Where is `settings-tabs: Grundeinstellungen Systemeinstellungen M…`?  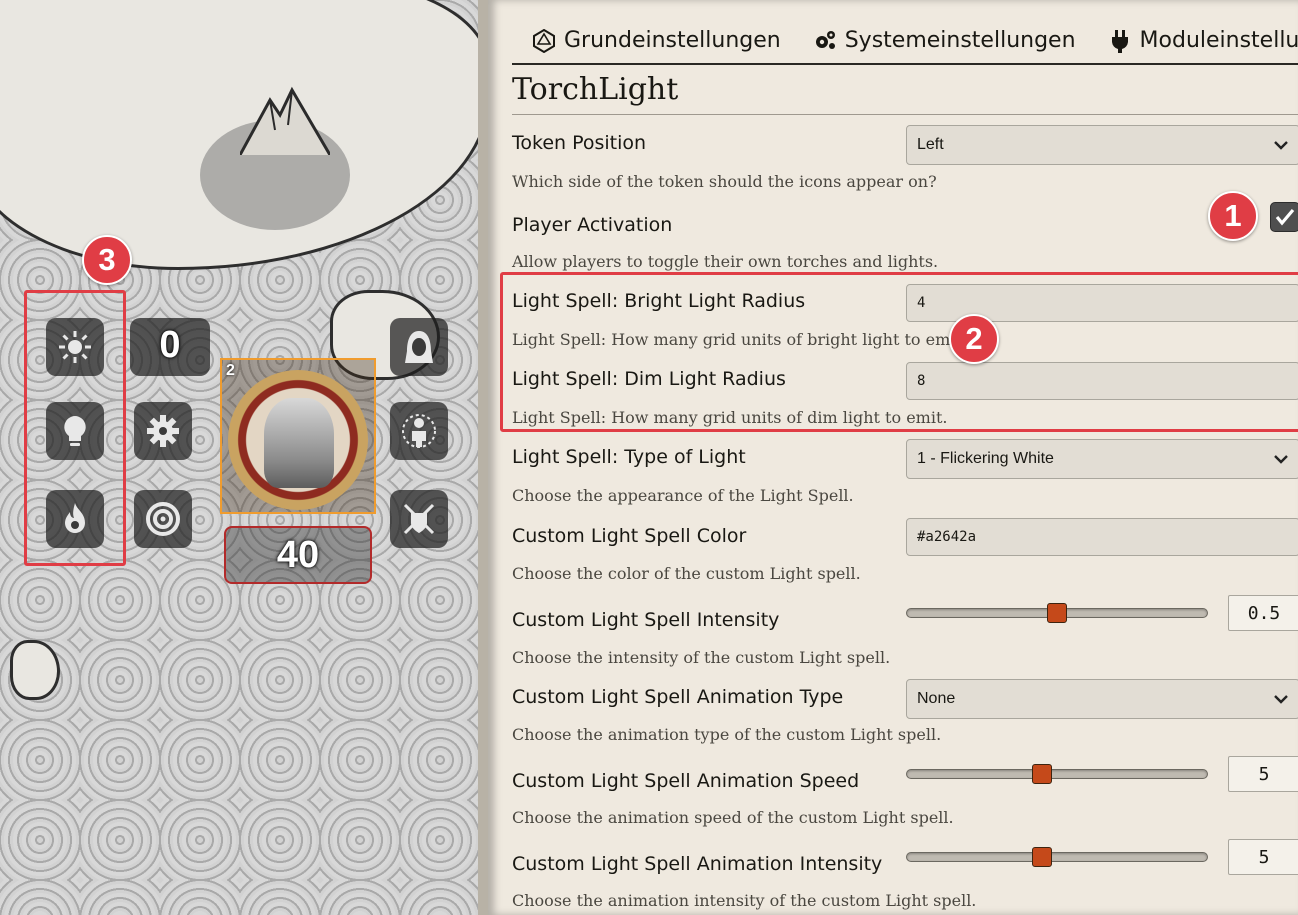 settings-tabs: Grundeinstellungen Systemeinstellungen M… is located at coordinates (905, 41).